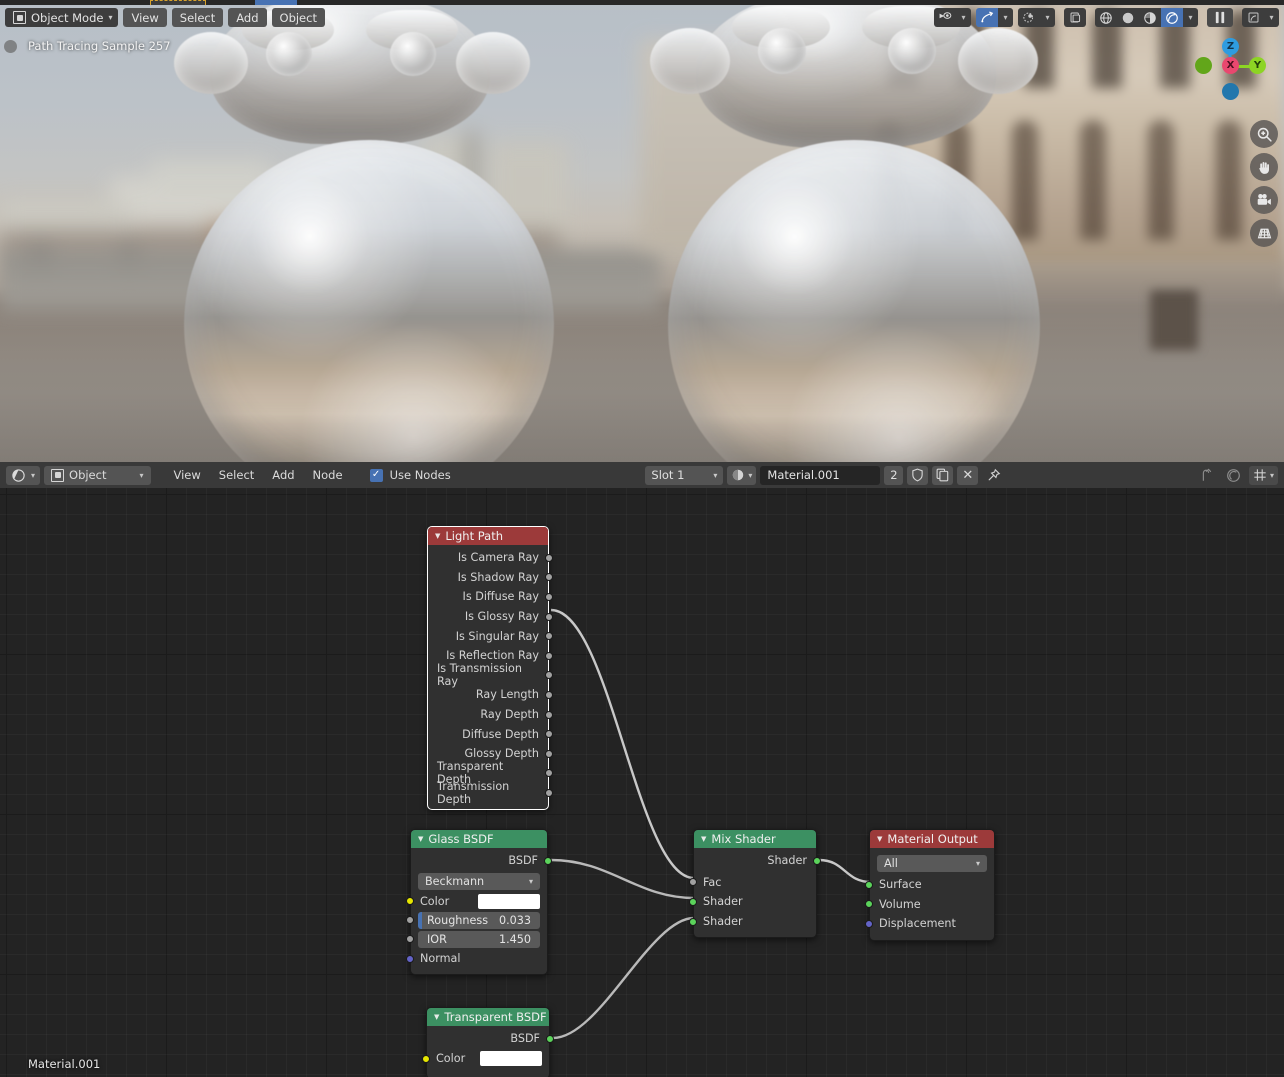 This screenshot has height=1077, width=1284. What do you see at coordinates (178, 2) in the screenshot?
I see `active-workspace-tab` at bounding box center [178, 2].